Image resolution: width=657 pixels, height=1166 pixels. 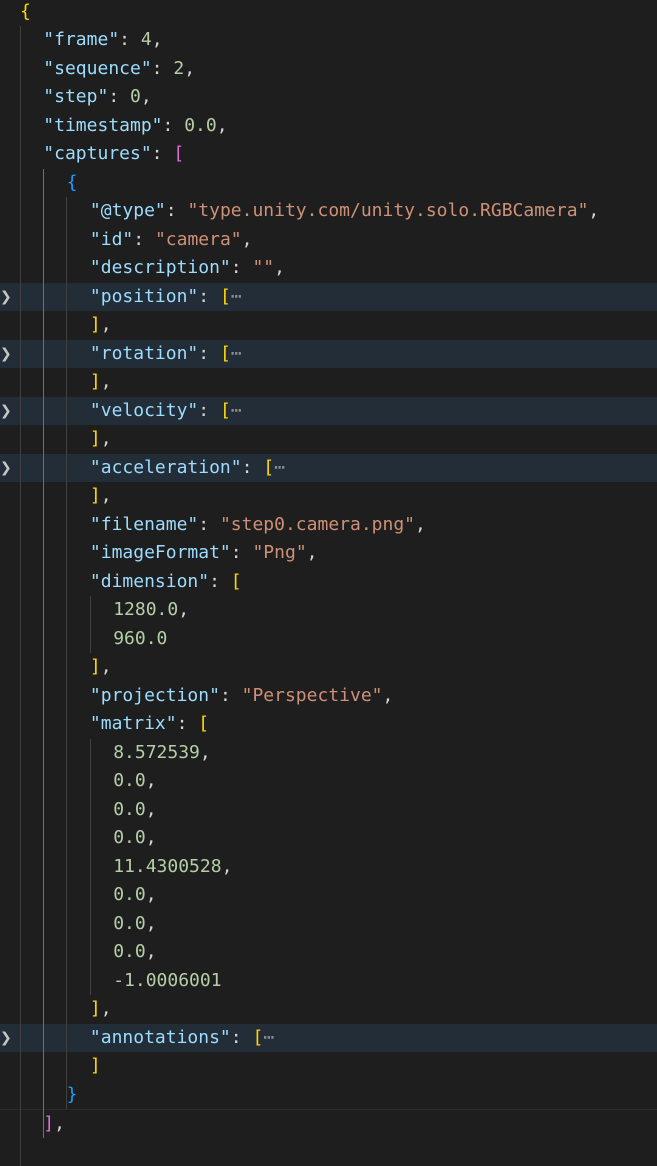 What do you see at coordinates (317, 524) in the screenshot?
I see `code-token: "step0.camera.png"` at bounding box center [317, 524].